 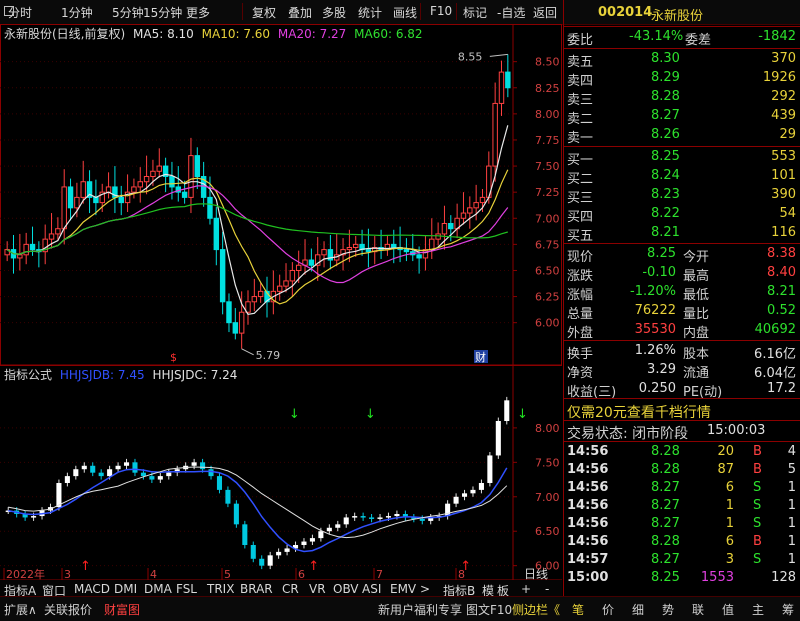 What do you see at coordinates (290, 589) in the screenshot?
I see `indicator-tab-8: CR` at bounding box center [290, 589].